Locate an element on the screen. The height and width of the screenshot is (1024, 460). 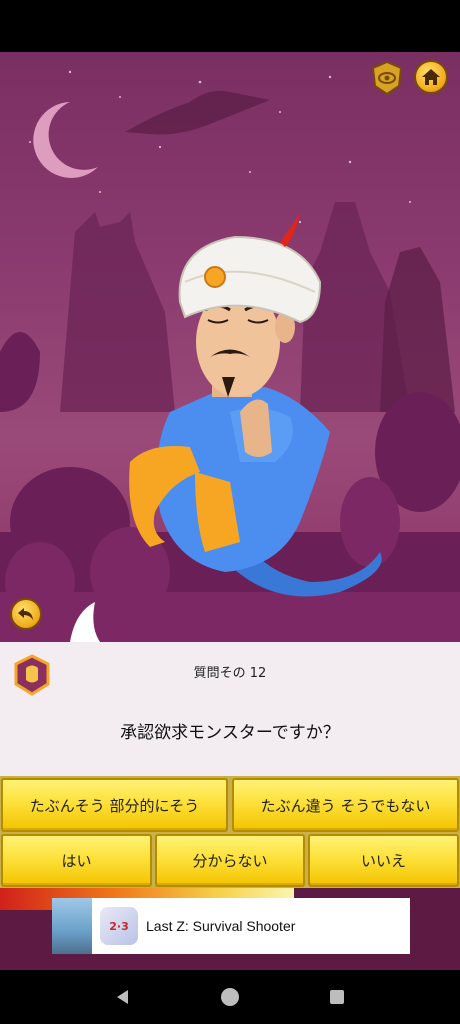
square-recents-icon is located at coordinates (336, 997).